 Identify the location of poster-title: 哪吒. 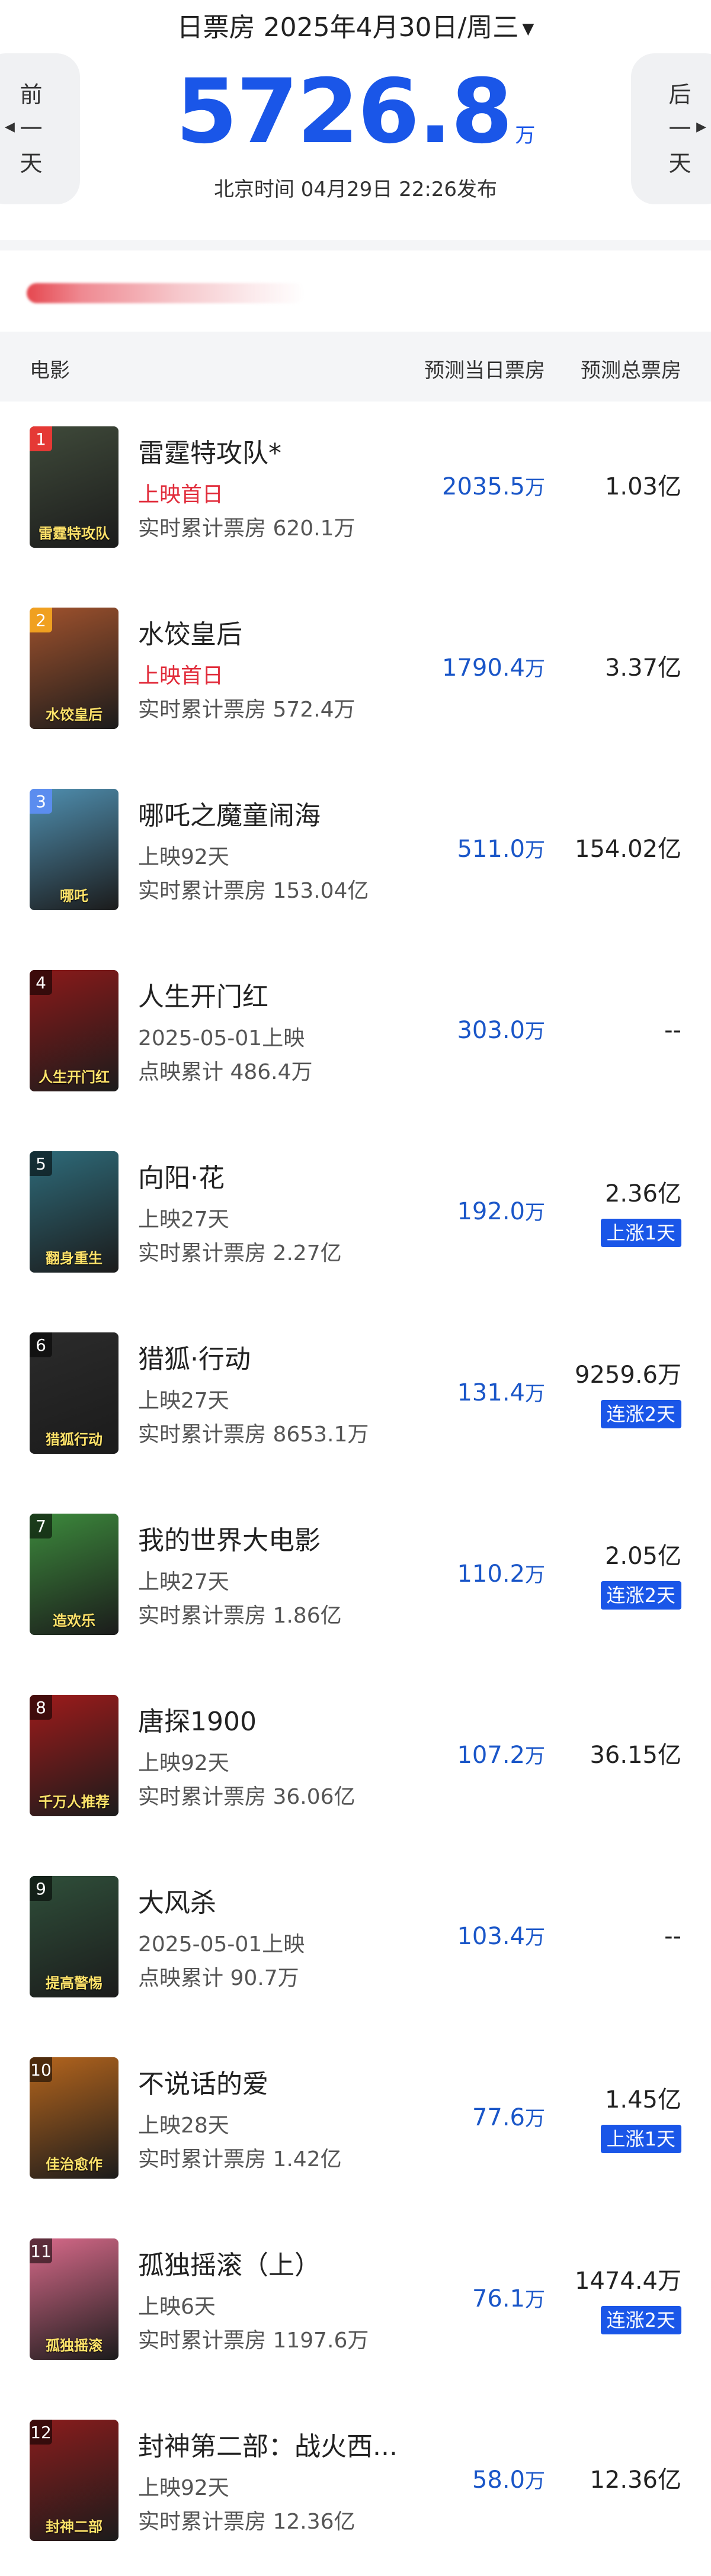
(74, 896).